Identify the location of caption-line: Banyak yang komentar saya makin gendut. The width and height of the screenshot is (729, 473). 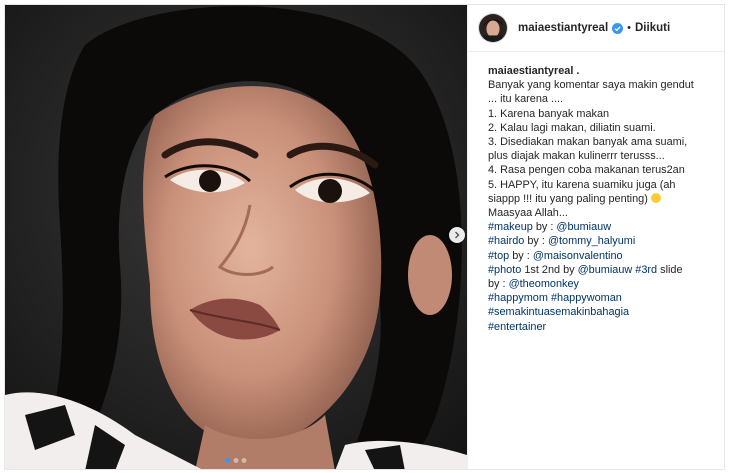
(591, 85).